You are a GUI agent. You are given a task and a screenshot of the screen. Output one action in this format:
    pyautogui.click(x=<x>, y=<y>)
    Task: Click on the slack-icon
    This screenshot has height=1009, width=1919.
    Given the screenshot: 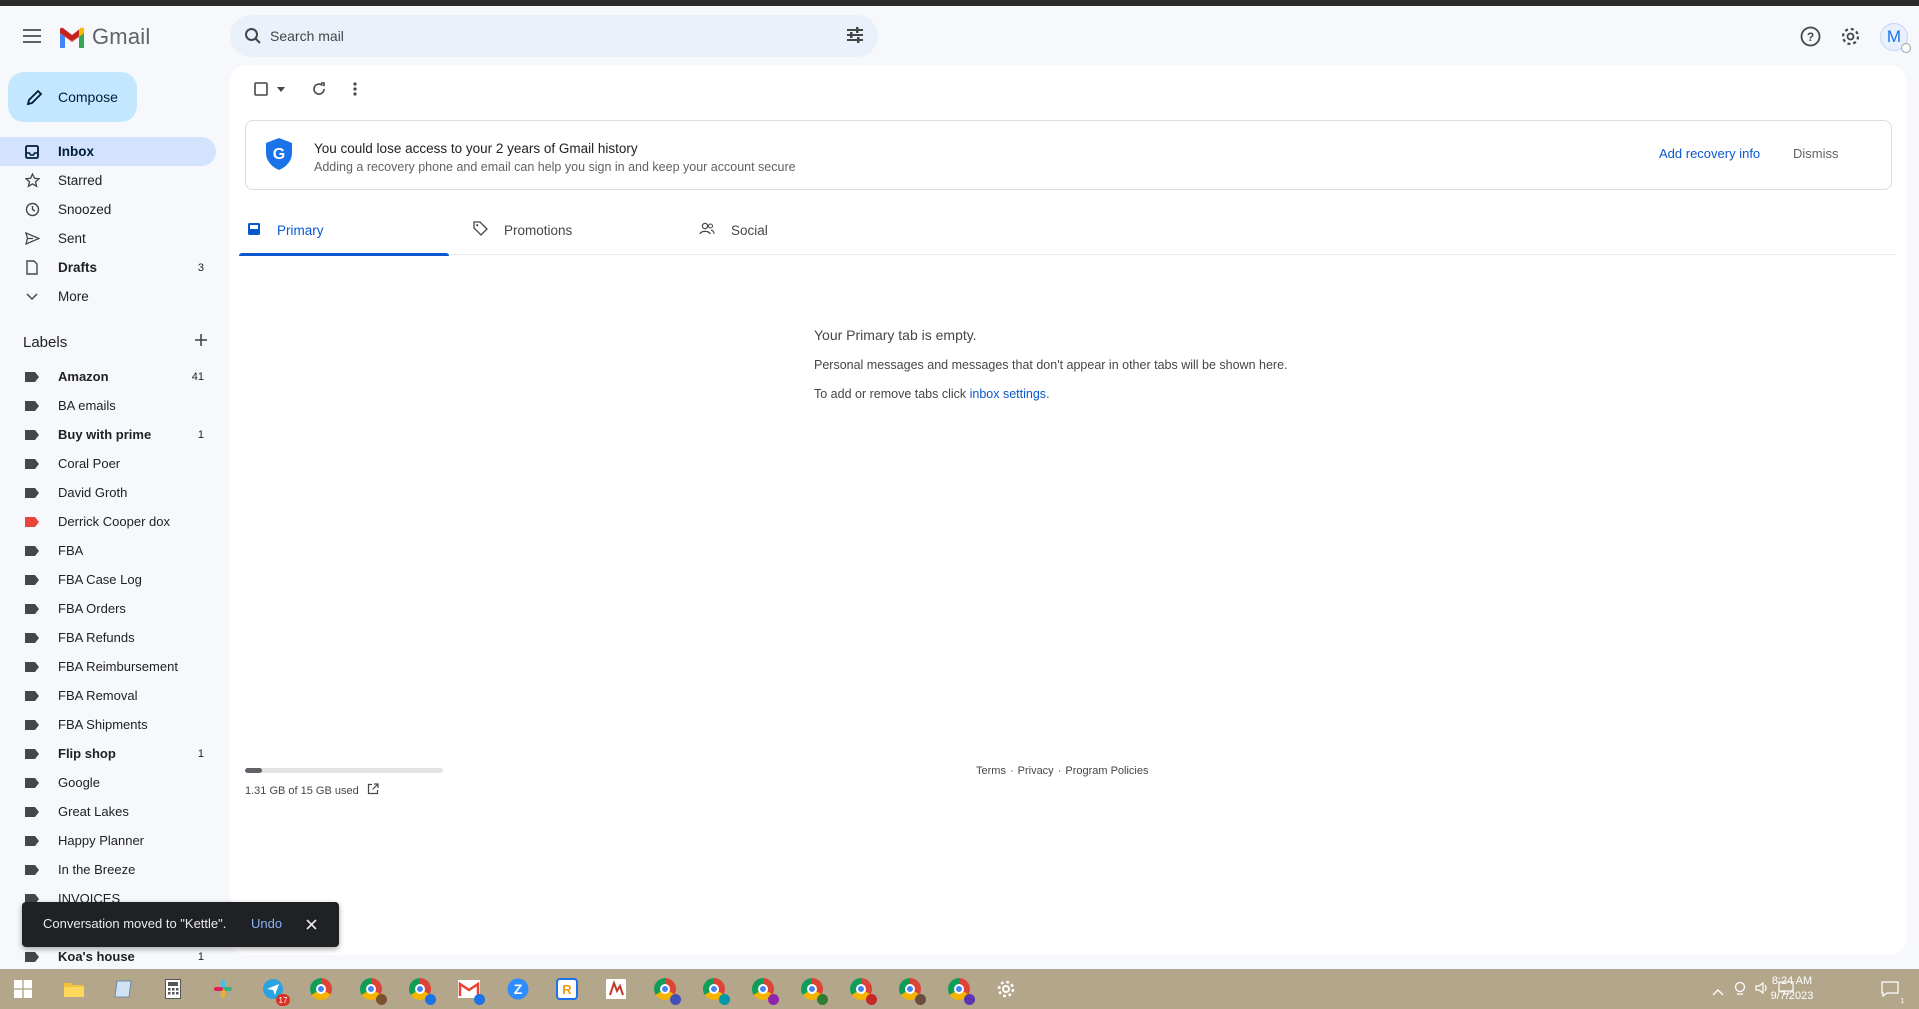 What is the action you would take?
    pyautogui.click(x=223, y=989)
    